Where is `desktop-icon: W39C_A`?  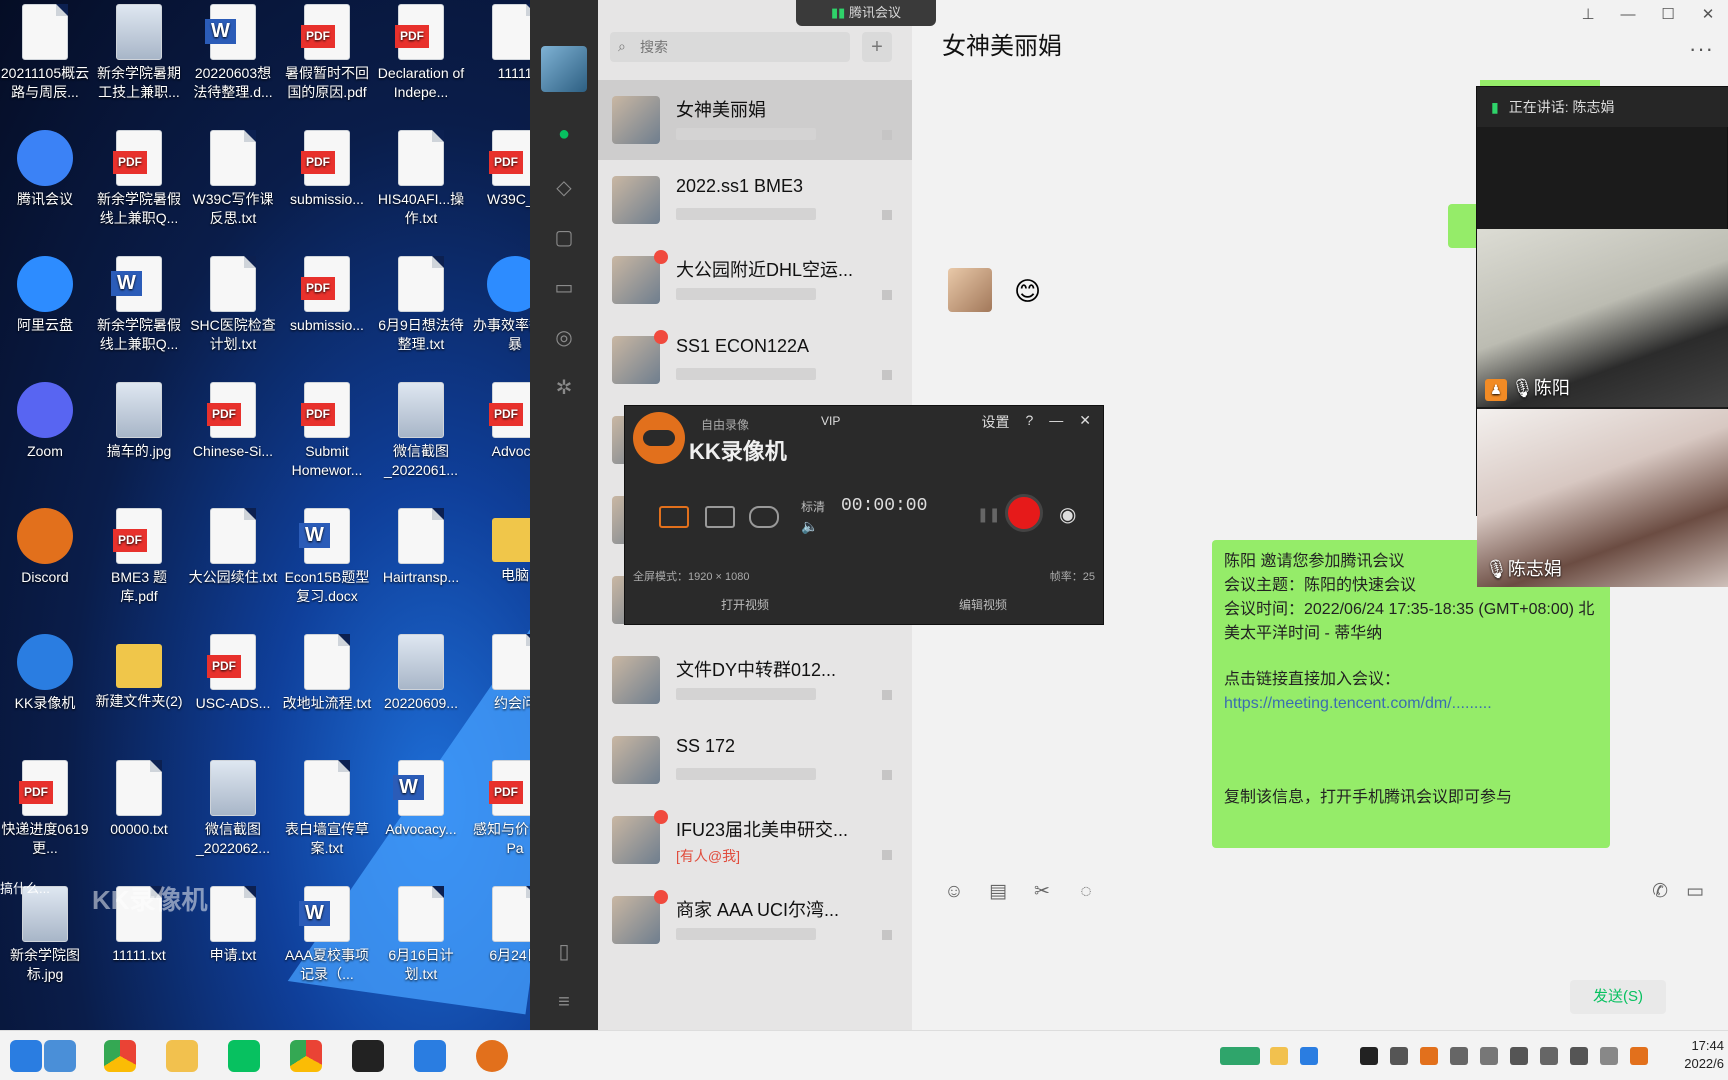 desktop-icon: W39C_A is located at coordinates (500, 179).